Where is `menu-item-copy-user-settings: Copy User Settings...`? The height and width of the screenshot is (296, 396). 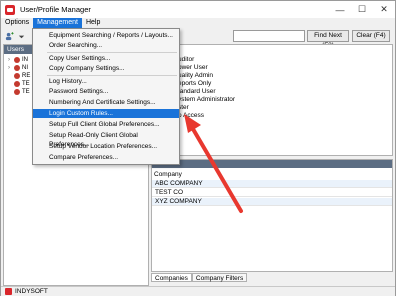
menu-item-copy-user-settings: Copy User Settings... is located at coordinates (106, 58).